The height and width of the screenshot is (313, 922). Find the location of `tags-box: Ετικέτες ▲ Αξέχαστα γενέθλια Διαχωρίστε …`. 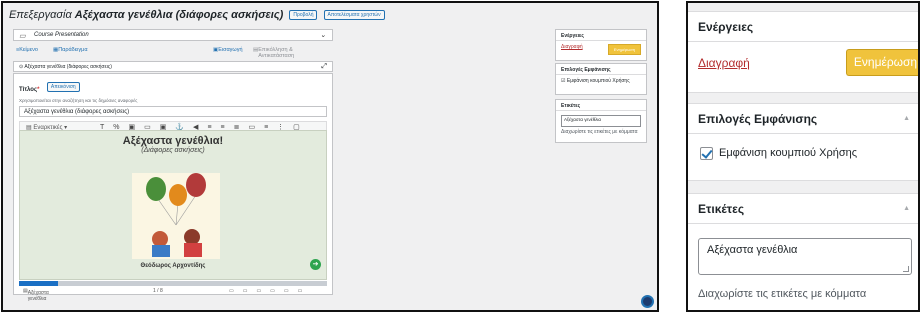

tags-box: Ετικέτες ▲ Αξέχαστα γενέθλια Διαχωρίστε … is located at coordinates (803, 251).